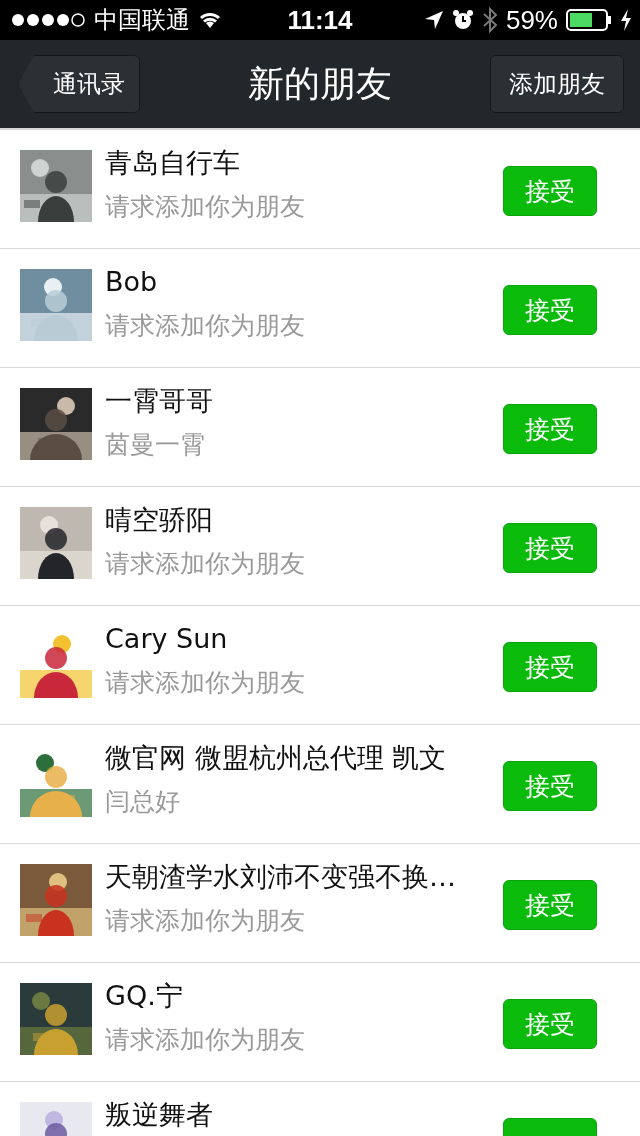 The width and height of the screenshot is (640, 1136). I want to click on contact-name: 微官网 微盟杭州总代理 凯文, so click(276, 758).